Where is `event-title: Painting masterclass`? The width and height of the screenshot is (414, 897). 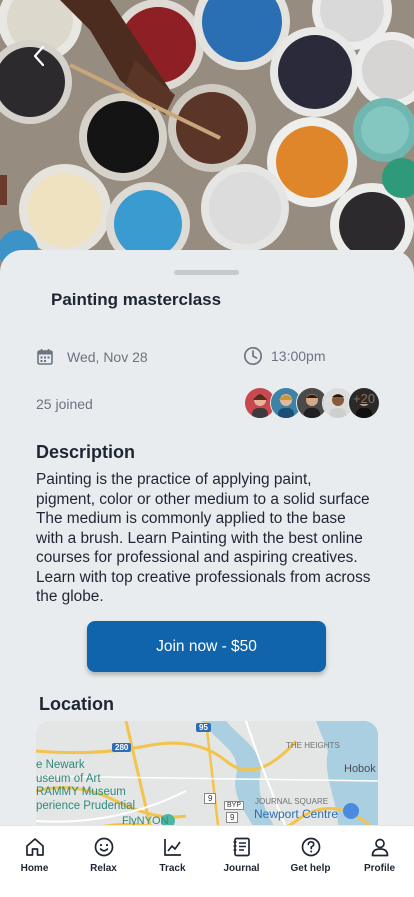
event-title: Painting masterclass is located at coordinates (136, 299).